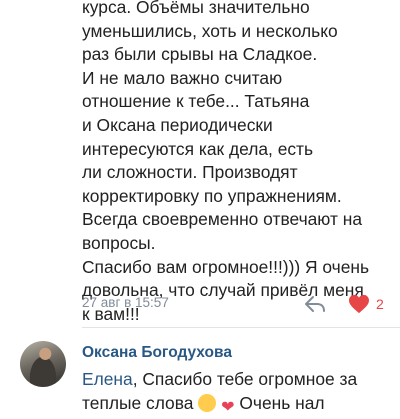 This screenshot has width=400, height=419. I want to click on reply-author-name: Оксана Богодухова, so click(157, 353).